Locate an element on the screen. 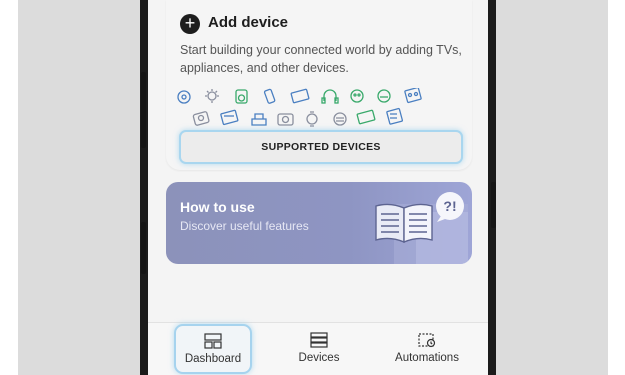 Image resolution: width=625 pixels, height=375 pixels. bixby-button is located at coordinates (143, 248).